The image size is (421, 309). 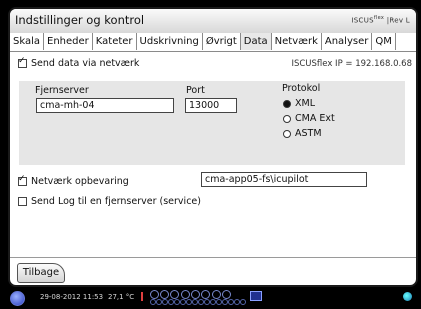 I want to click on network-icon, so click(x=256, y=296).